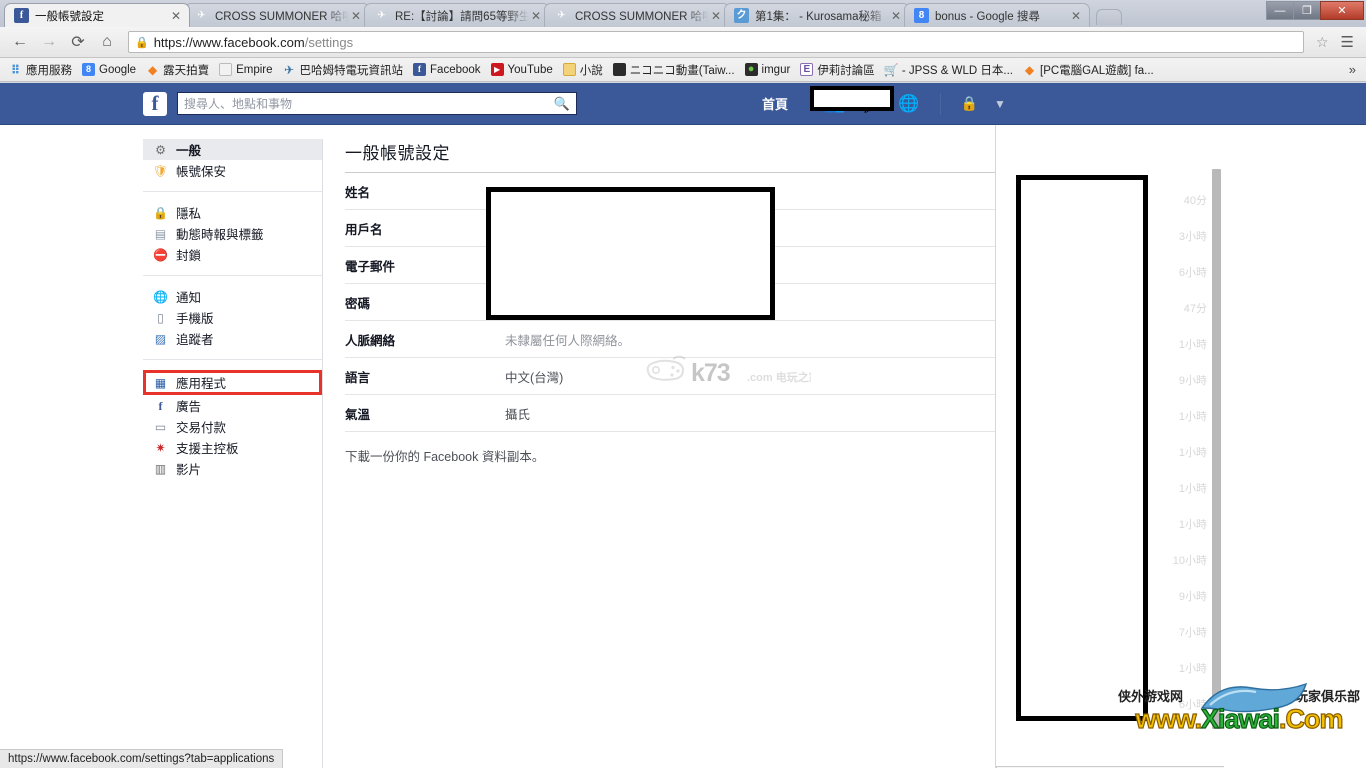 Image resolution: width=1366 pixels, height=768 pixels. Describe the element at coordinates (232, 170) in the screenshot. I see `sidebar-item-security: 🛡 帳號保安` at that location.